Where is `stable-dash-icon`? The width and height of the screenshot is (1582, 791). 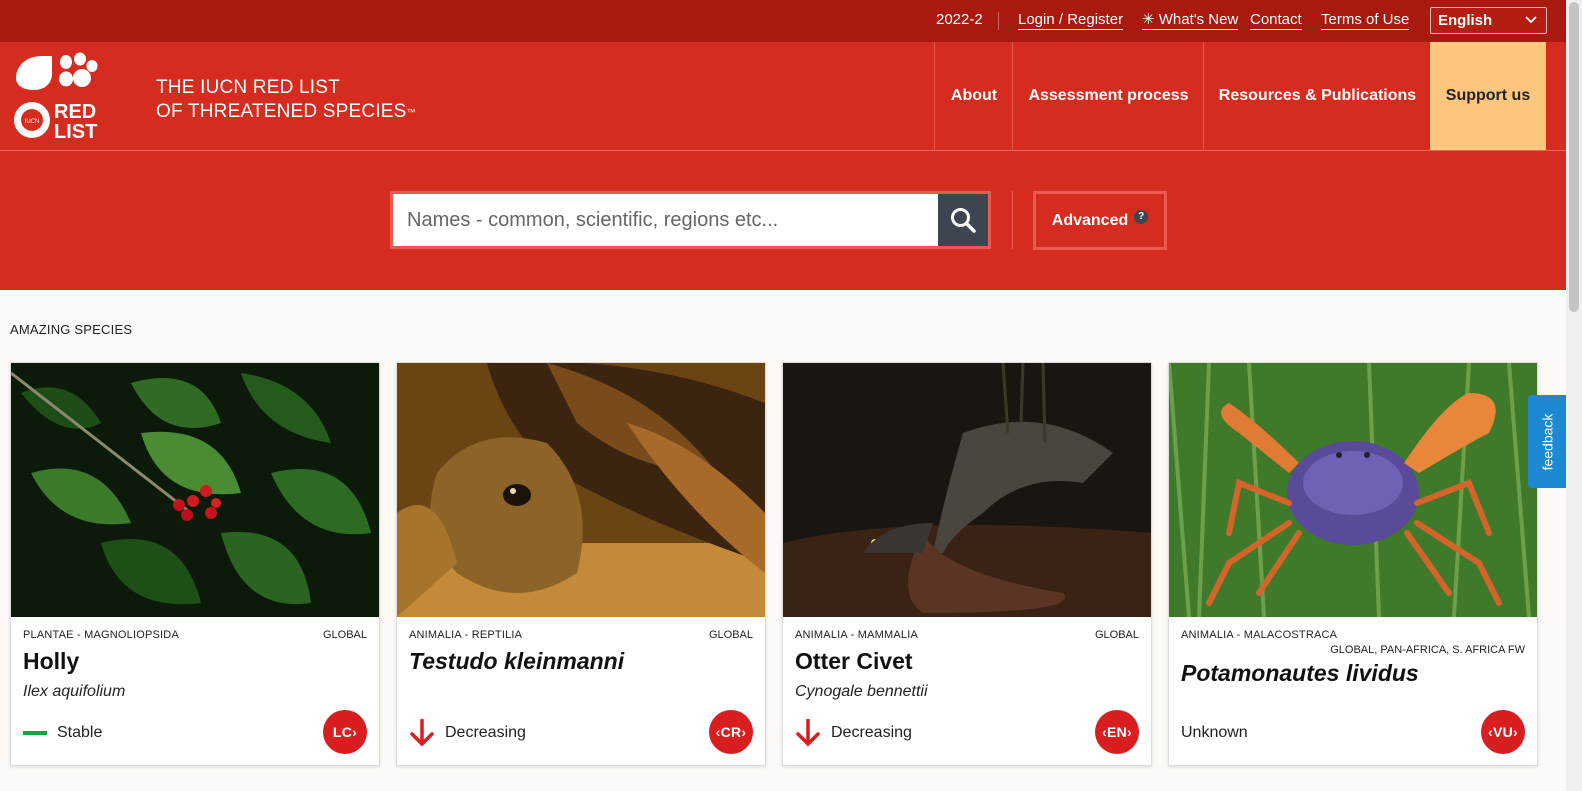
stable-dash-icon is located at coordinates (35, 733).